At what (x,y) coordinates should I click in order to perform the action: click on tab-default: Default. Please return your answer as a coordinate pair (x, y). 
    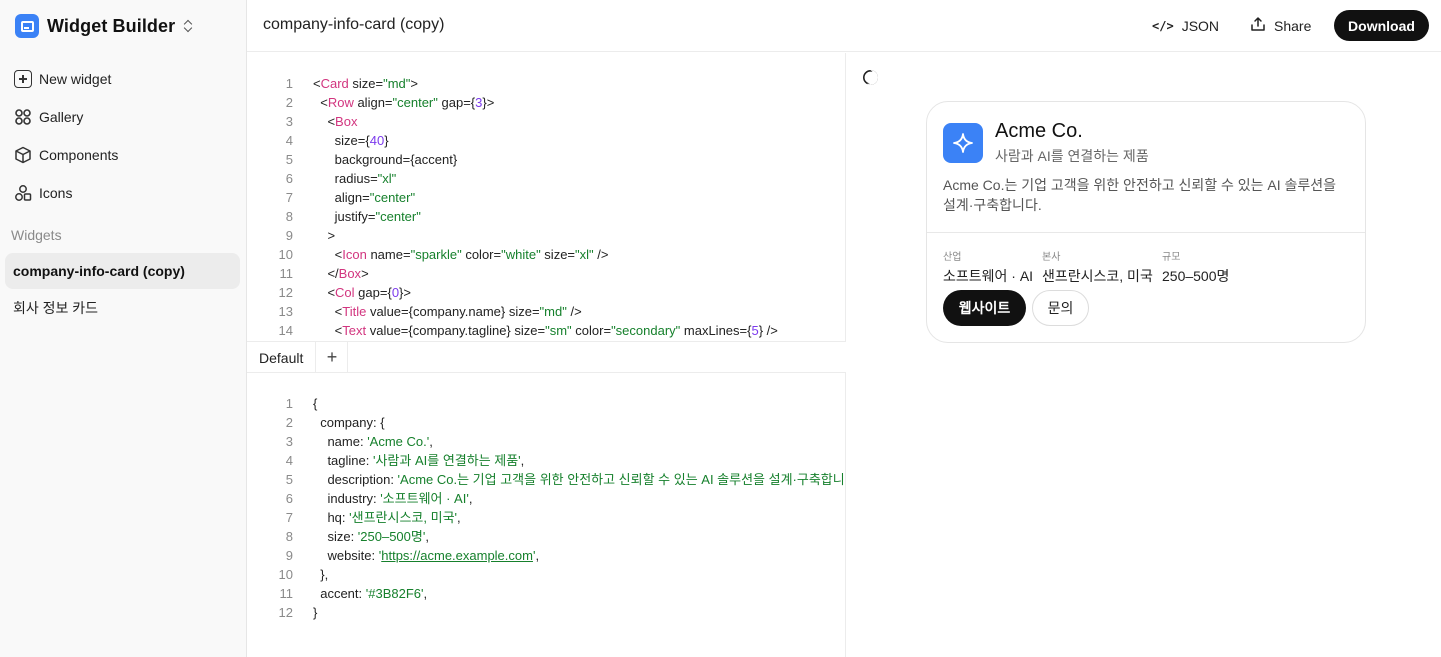
    Looking at the image, I should click on (282, 357).